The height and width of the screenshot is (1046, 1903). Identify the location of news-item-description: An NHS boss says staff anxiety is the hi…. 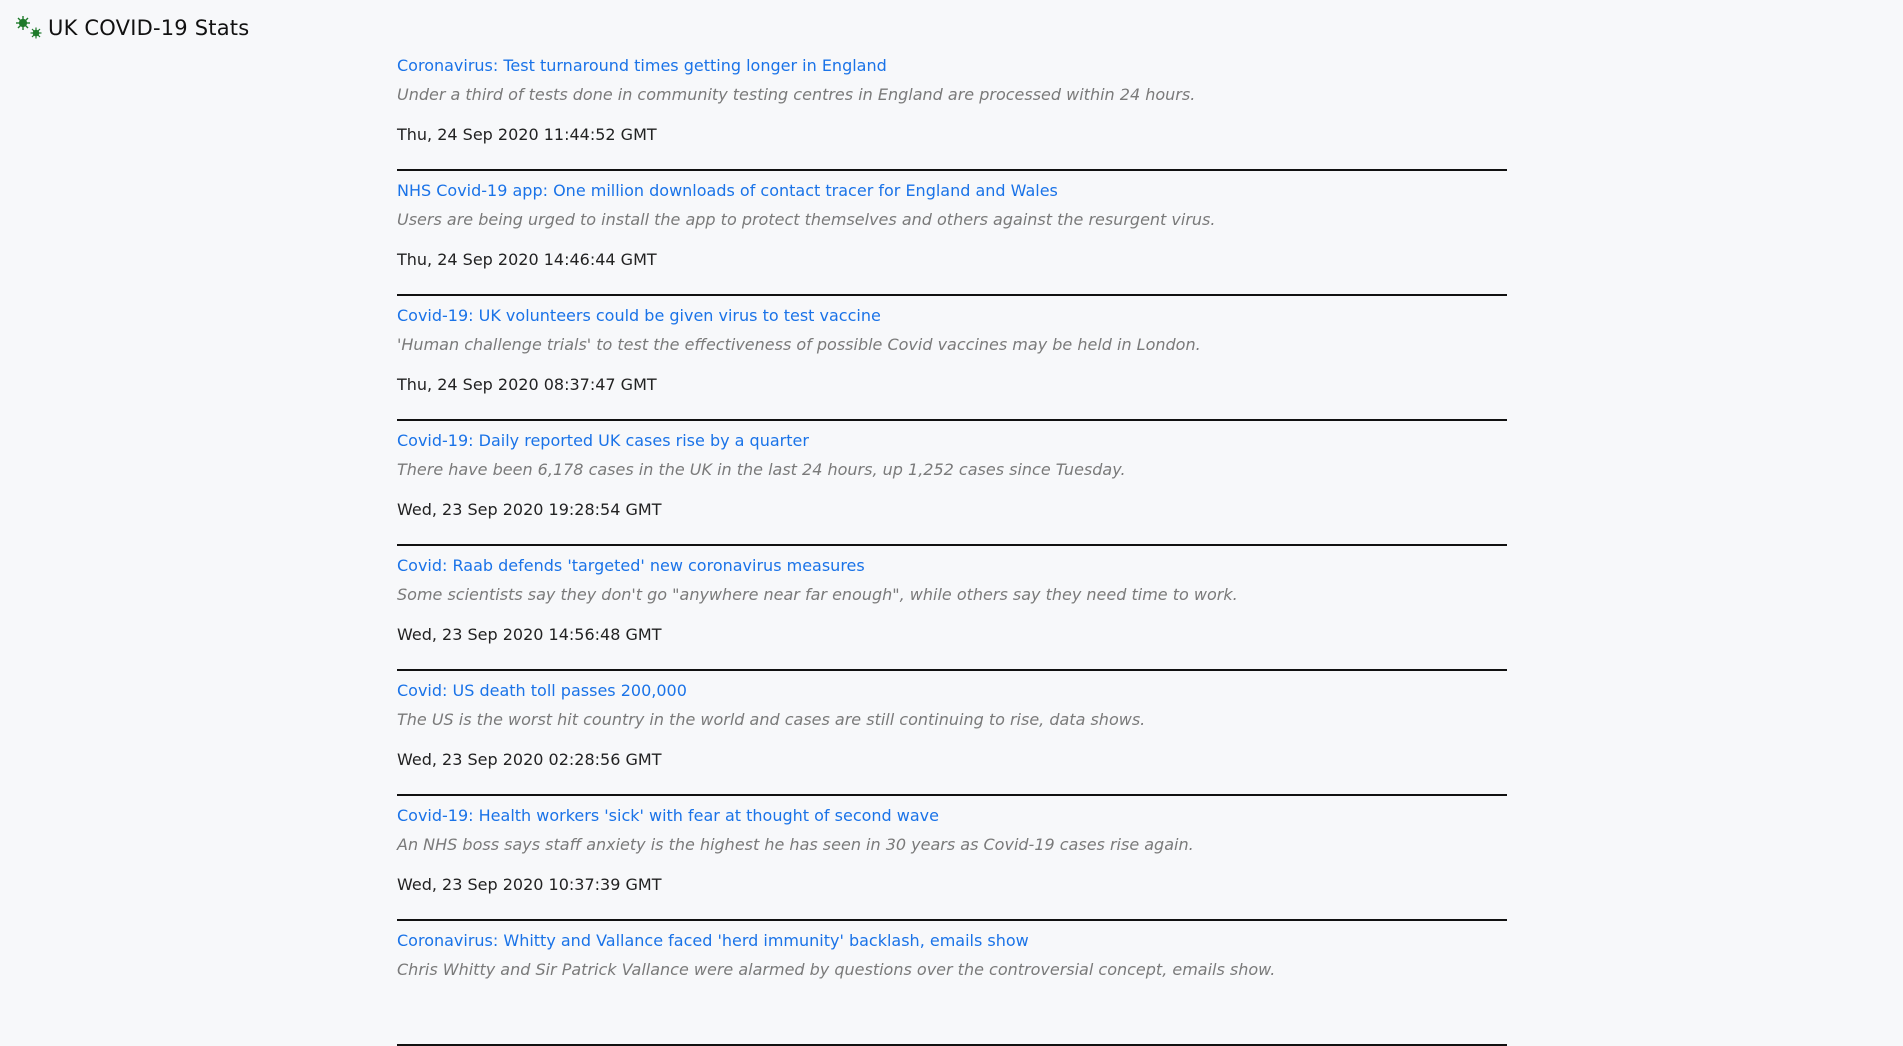
(795, 844).